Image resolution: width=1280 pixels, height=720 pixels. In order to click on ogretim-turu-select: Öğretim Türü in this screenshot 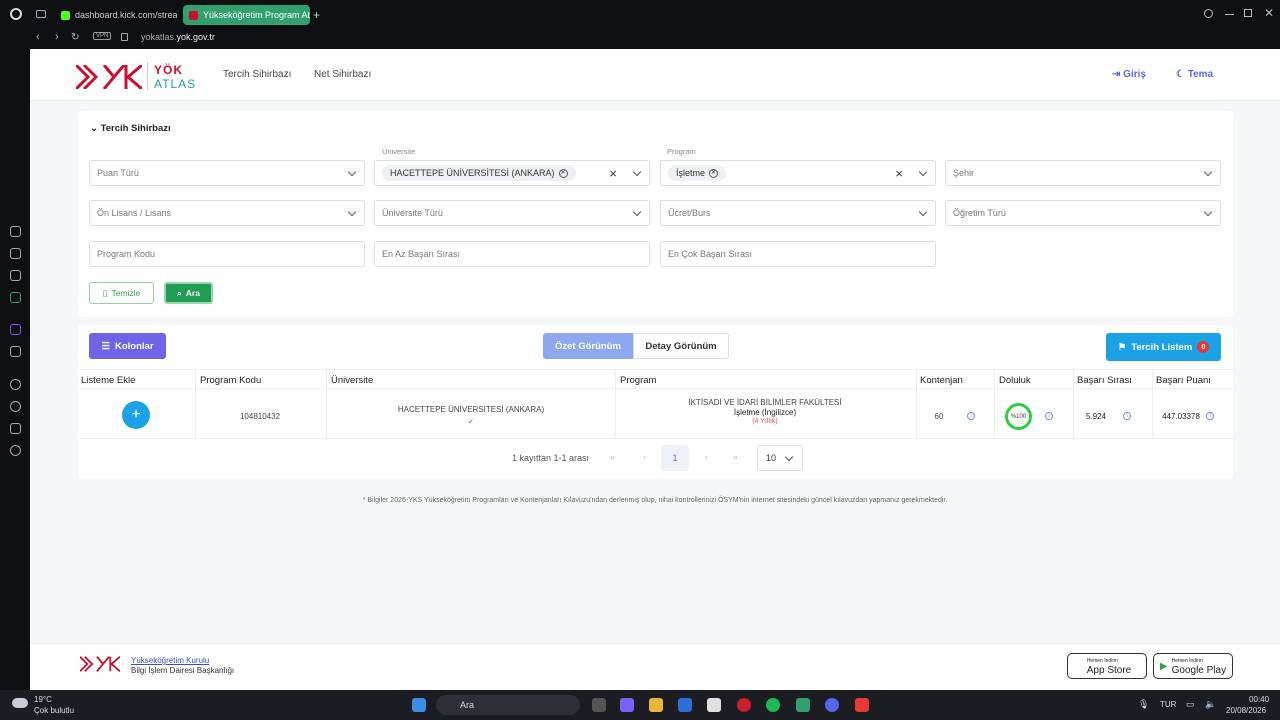, I will do `click(1083, 213)`.